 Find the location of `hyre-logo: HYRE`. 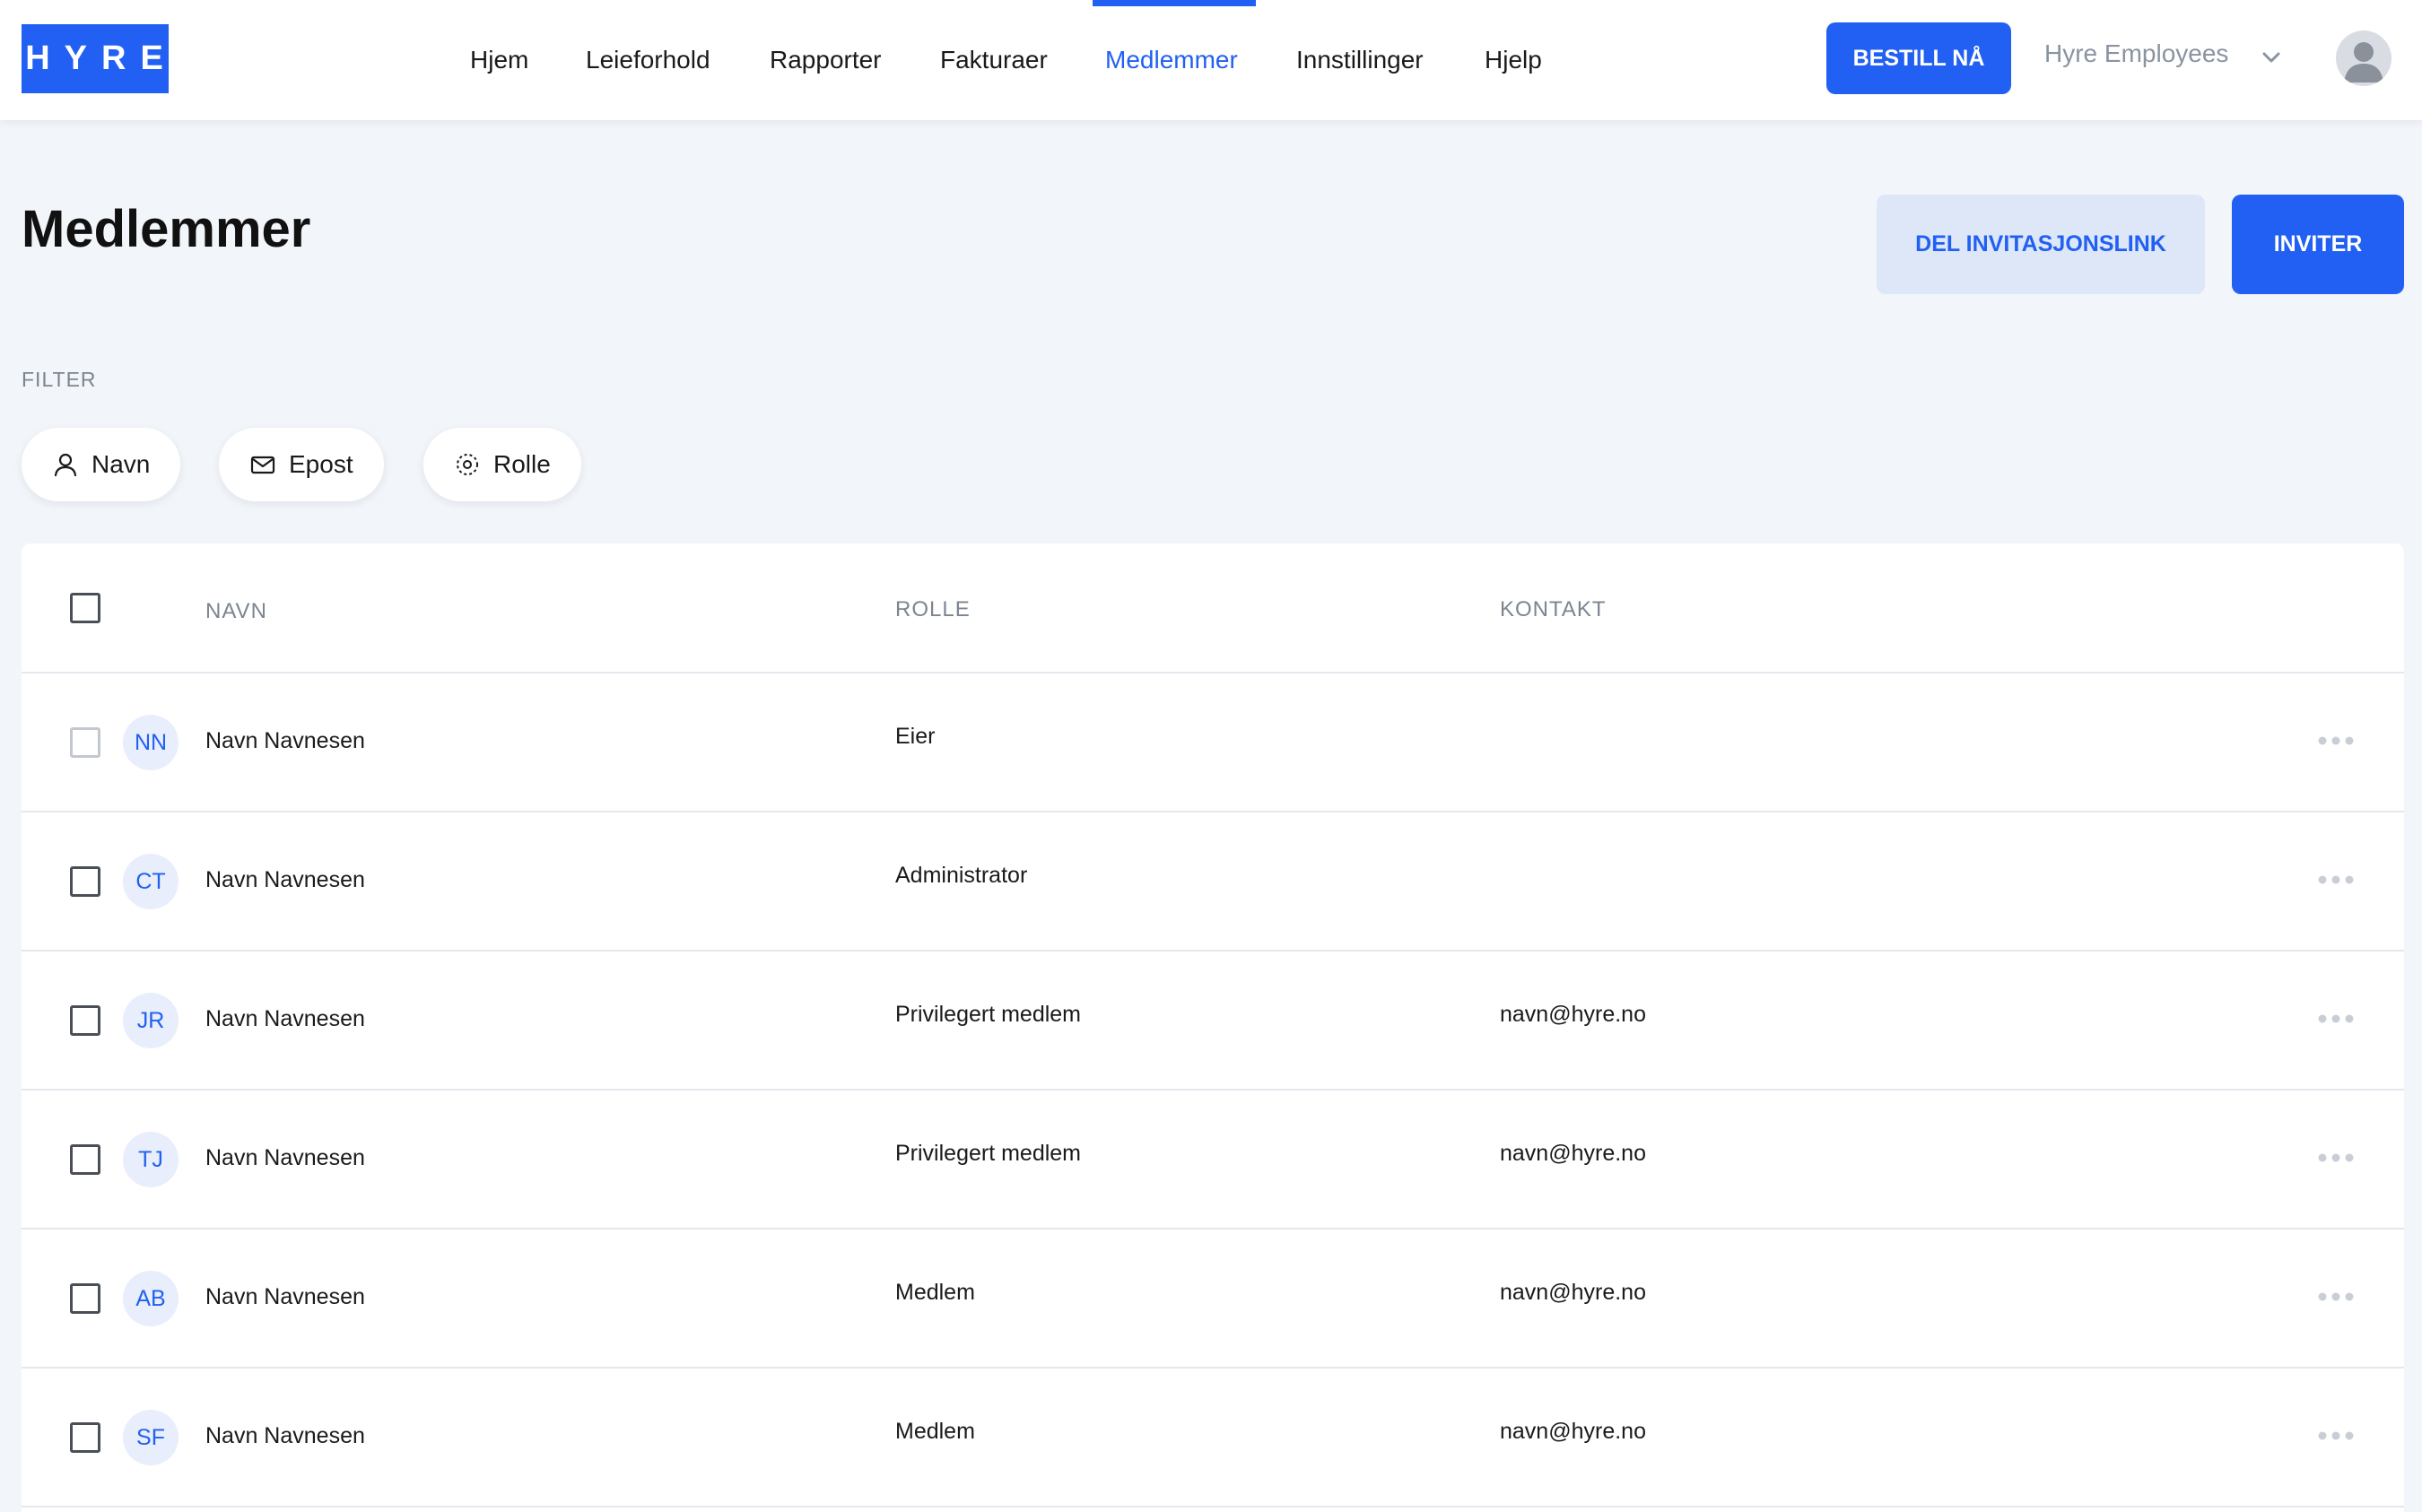

hyre-logo: HYRE is located at coordinates (95, 59).